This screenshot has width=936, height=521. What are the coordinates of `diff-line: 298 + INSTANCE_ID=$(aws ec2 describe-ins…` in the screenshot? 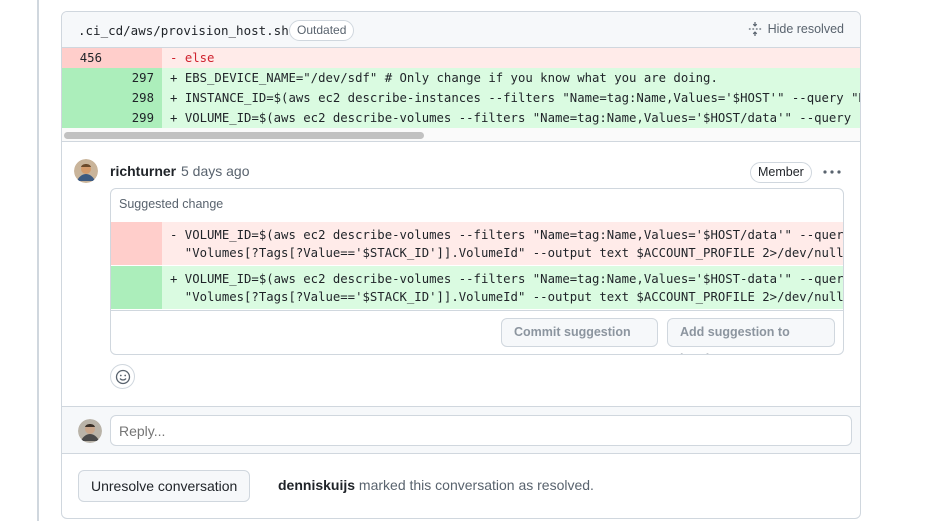 It's located at (461, 98).